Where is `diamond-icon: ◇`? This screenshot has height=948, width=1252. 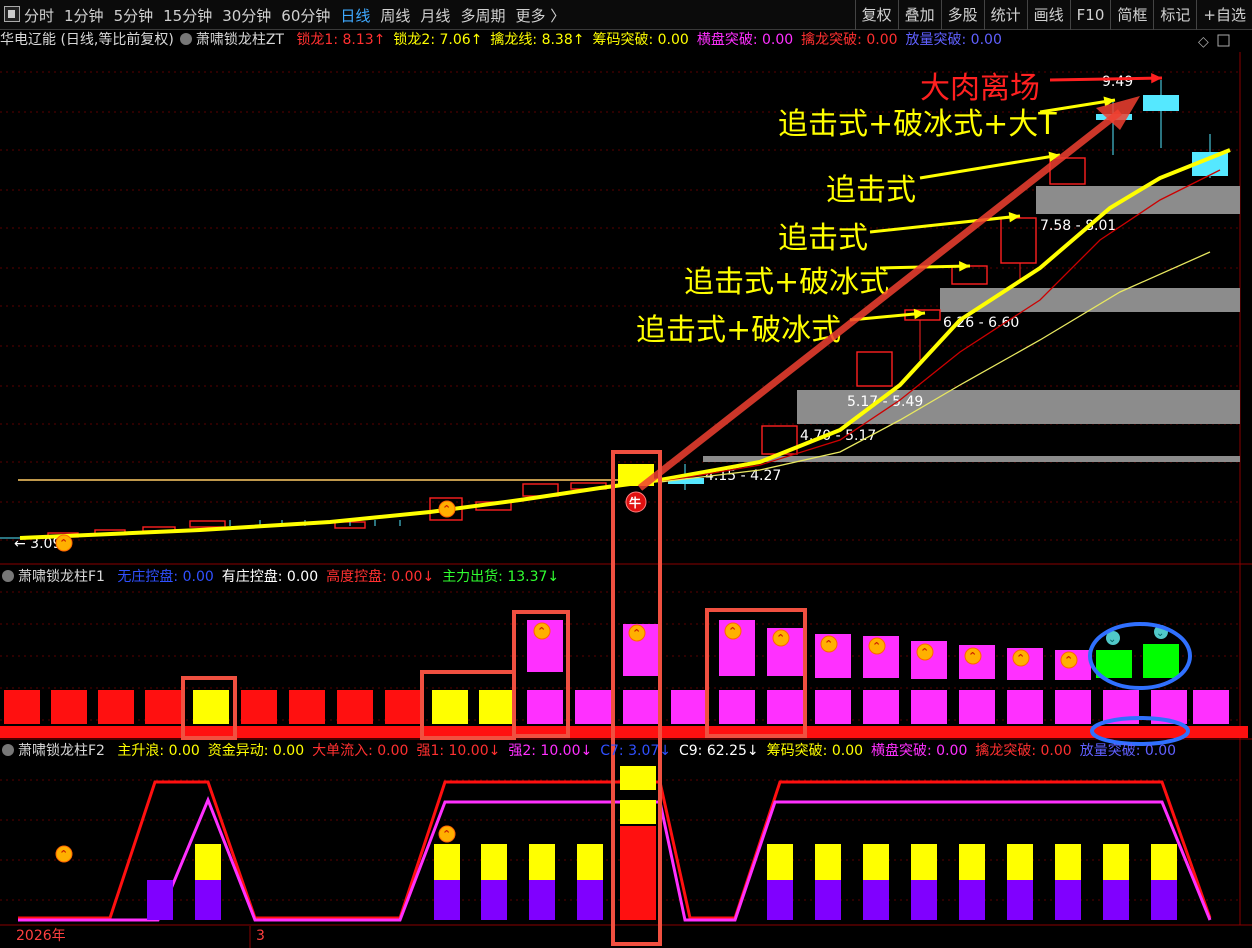 diamond-icon: ◇ is located at coordinates (1203, 42).